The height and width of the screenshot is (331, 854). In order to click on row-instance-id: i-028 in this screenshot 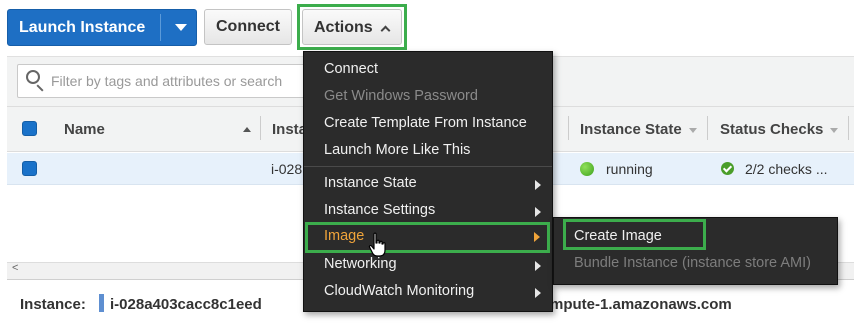, I will do `click(287, 169)`.